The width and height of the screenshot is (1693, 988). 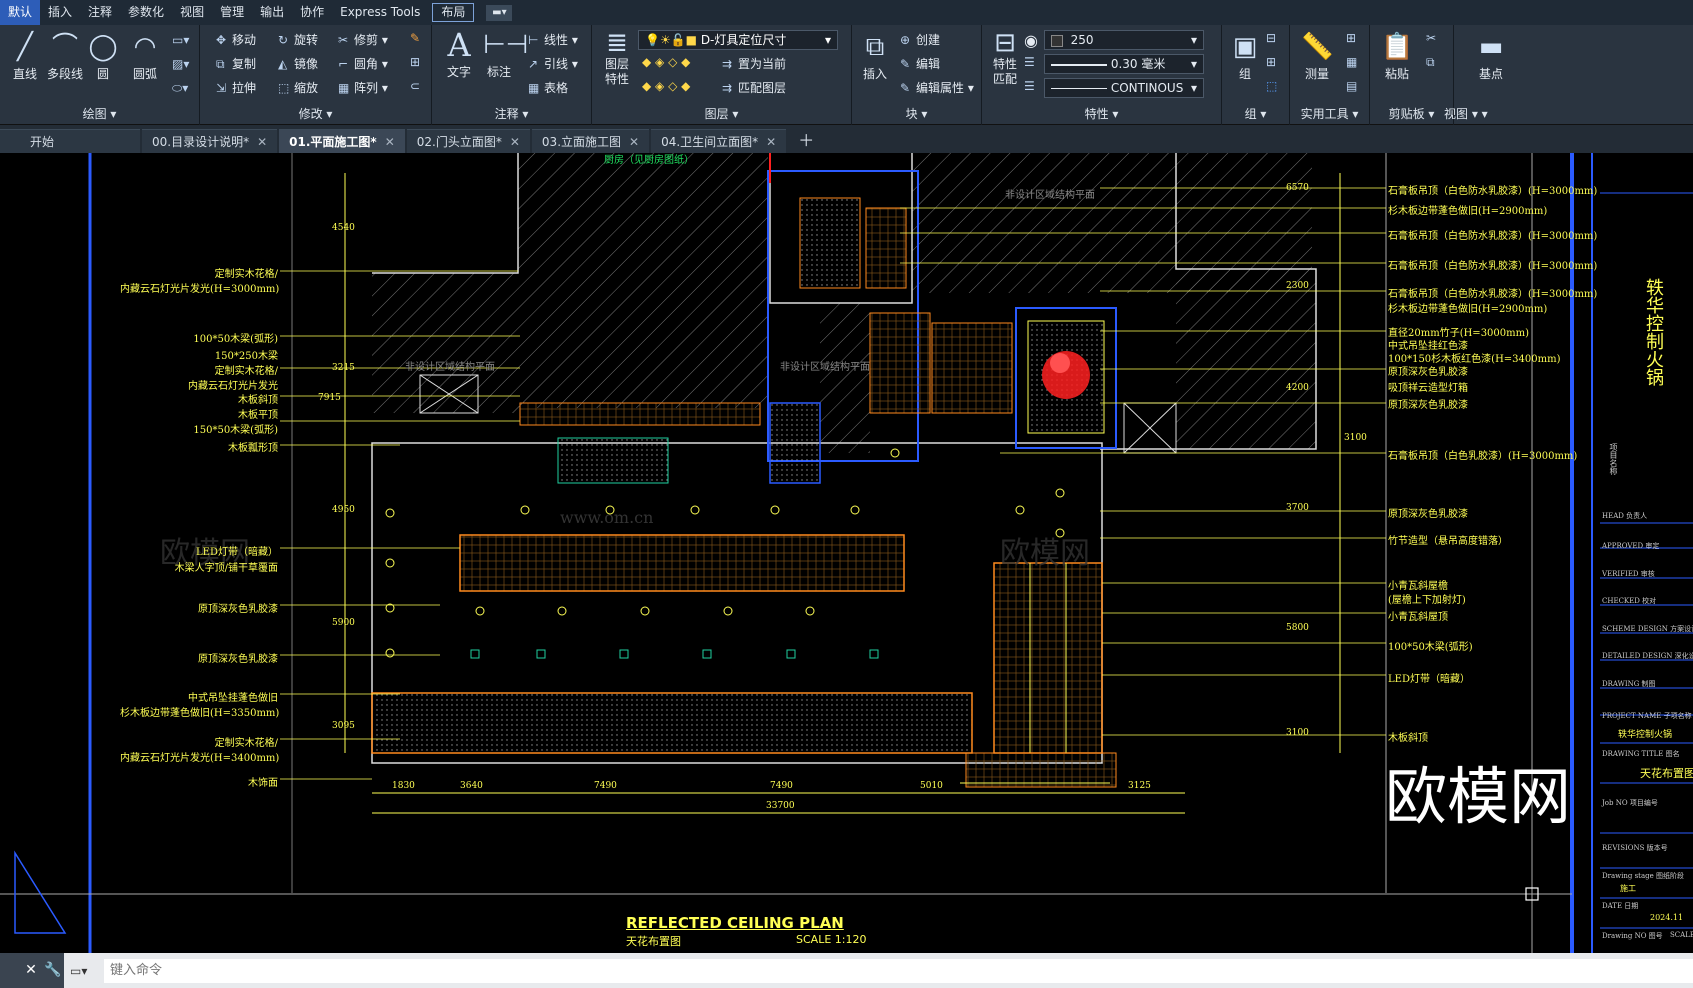 What do you see at coordinates (898, 970) in the screenshot?
I see `command-input` at bounding box center [898, 970].